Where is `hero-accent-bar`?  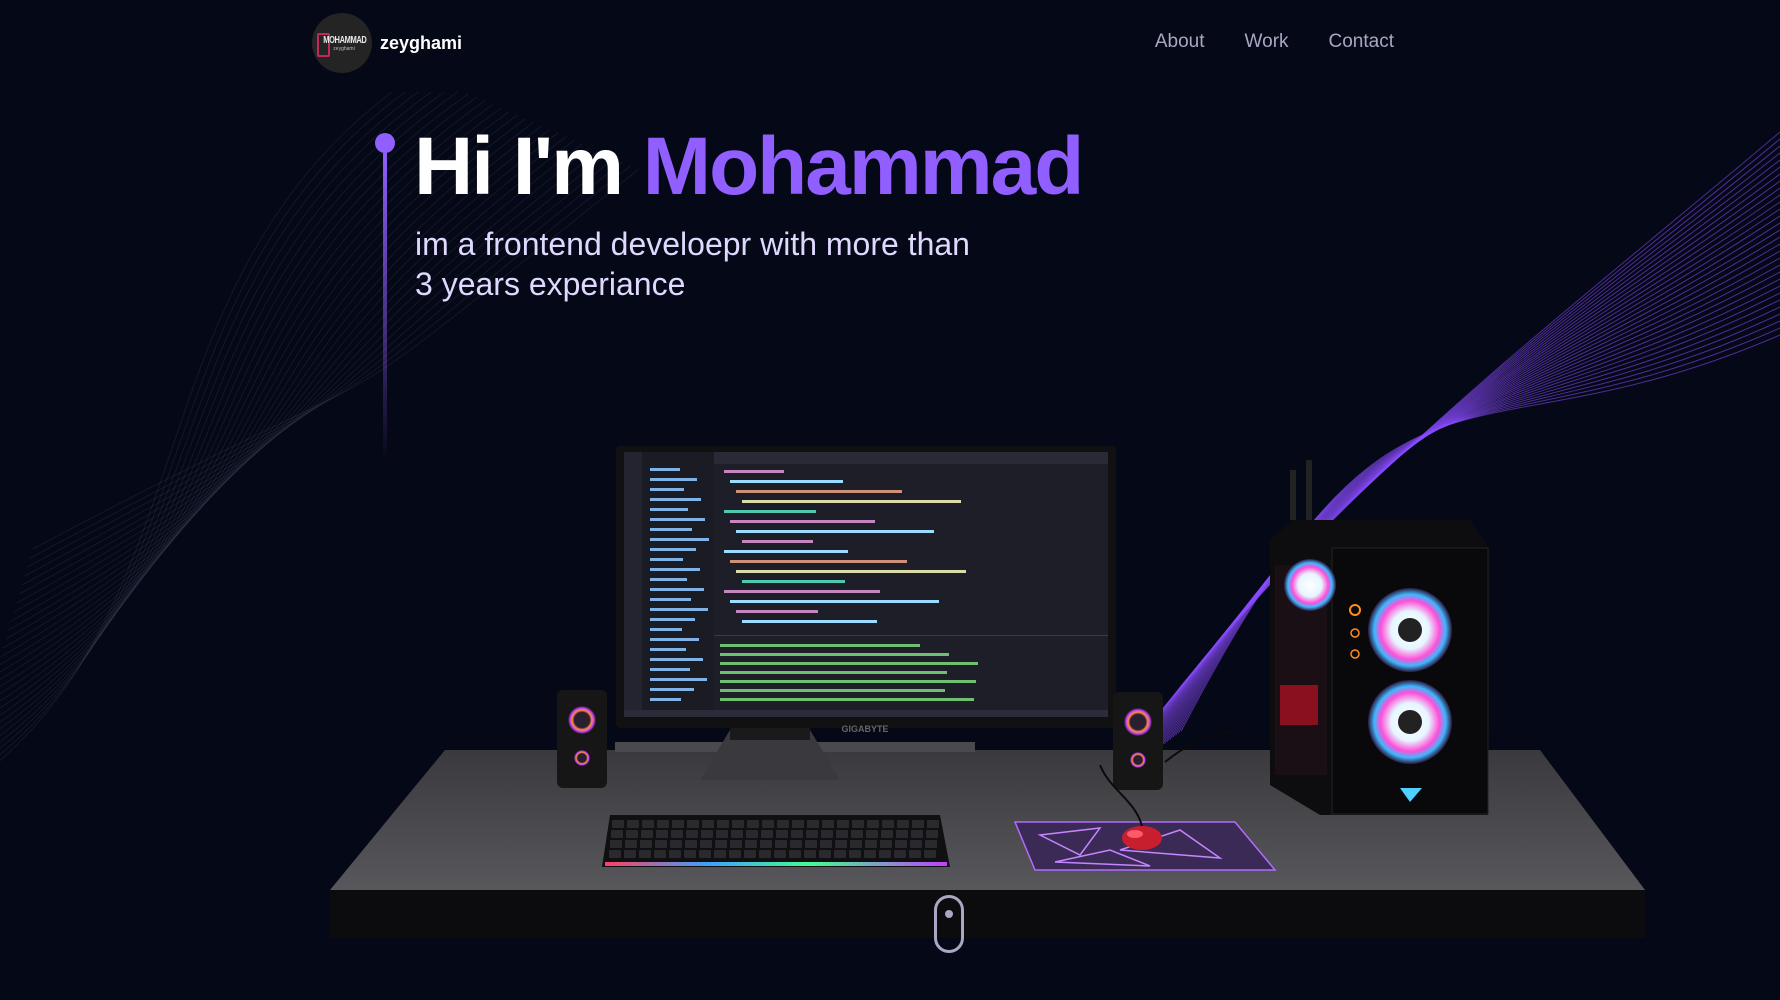 hero-accent-bar is located at coordinates (385, 308).